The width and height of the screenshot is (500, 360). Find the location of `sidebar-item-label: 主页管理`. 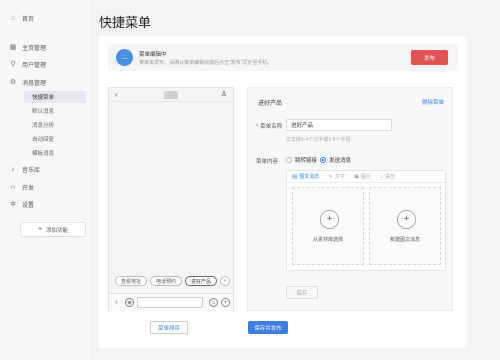

sidebar-item-label: 主页管理 is located at coordinates (34, 48).